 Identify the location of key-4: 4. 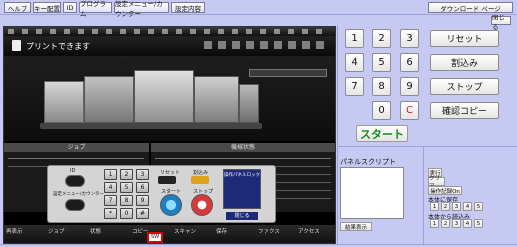
(354, 62).